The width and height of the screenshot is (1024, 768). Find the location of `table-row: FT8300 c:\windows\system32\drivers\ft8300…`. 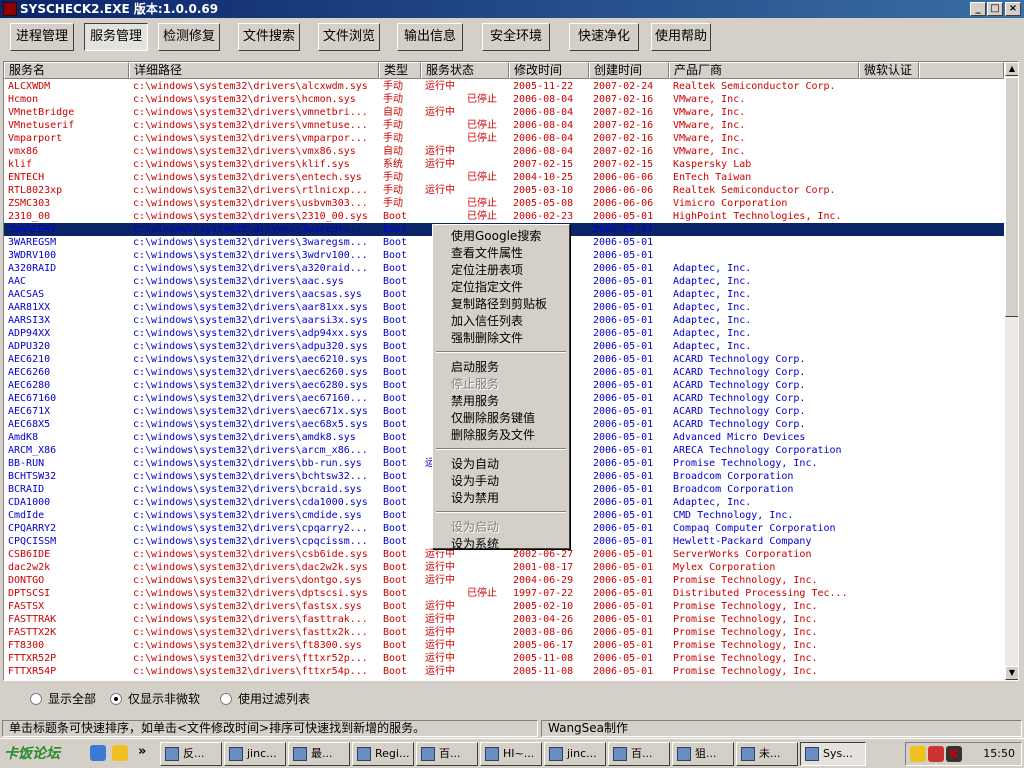

table-row: FT8300 c:\windows\system32\drivers\ft8300… is located at coordinates (504, 645).